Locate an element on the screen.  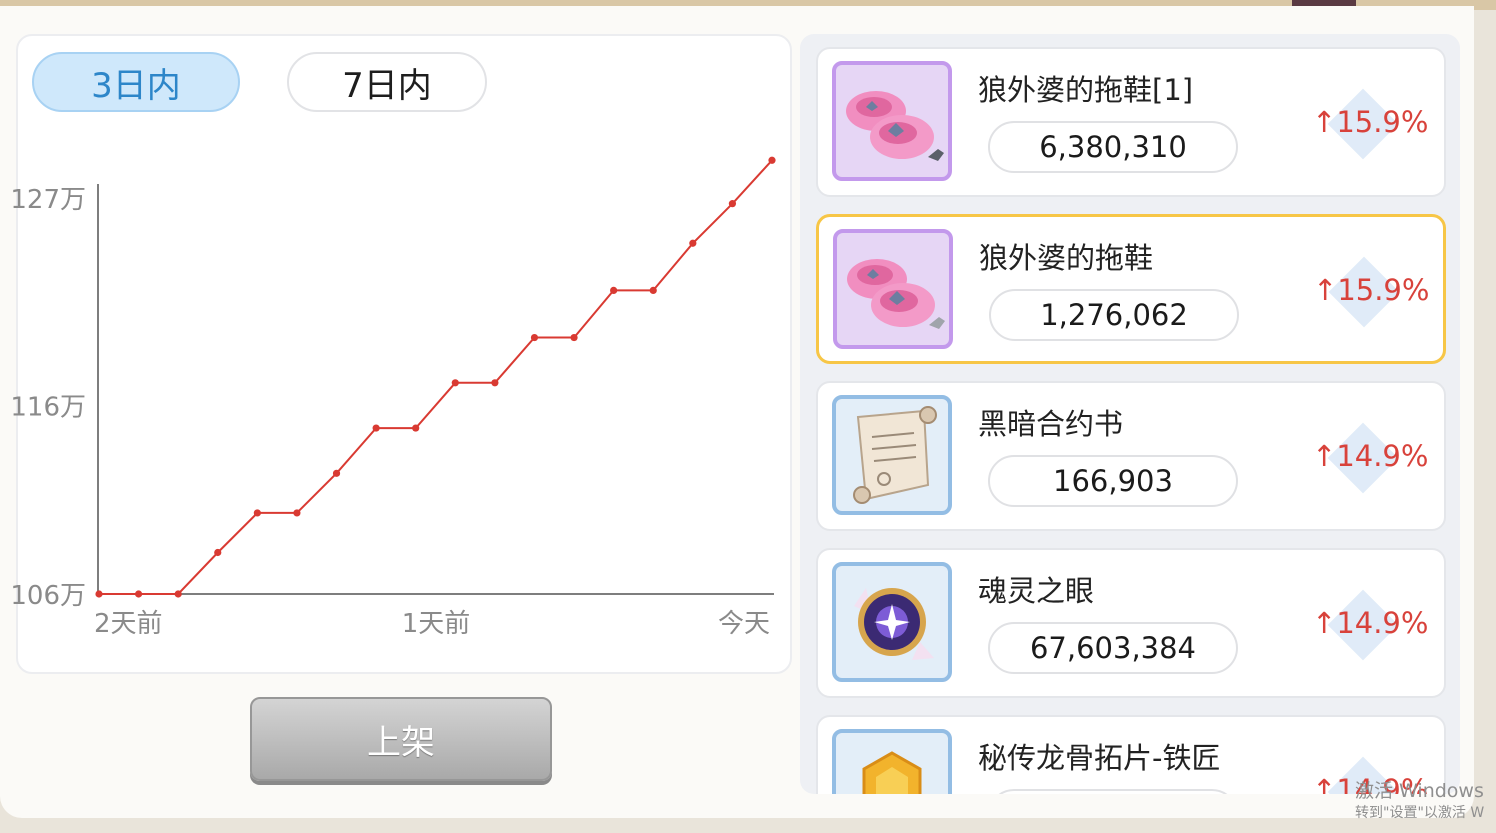
item-name: 秘传龙骨拓片-铁匠 is located at coordinates (1099, 758).